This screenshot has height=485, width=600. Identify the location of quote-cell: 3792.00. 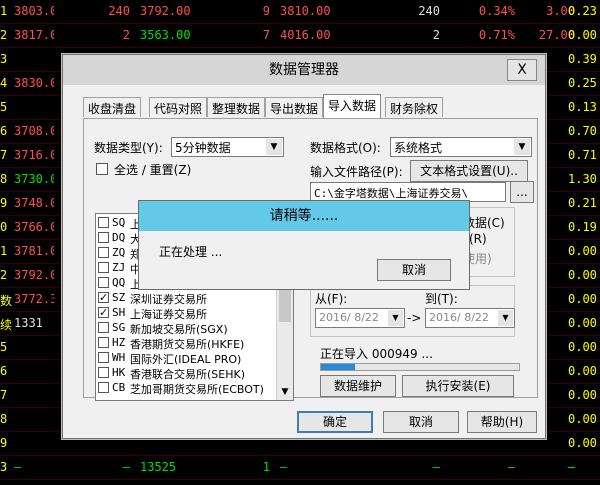
(165, 11).